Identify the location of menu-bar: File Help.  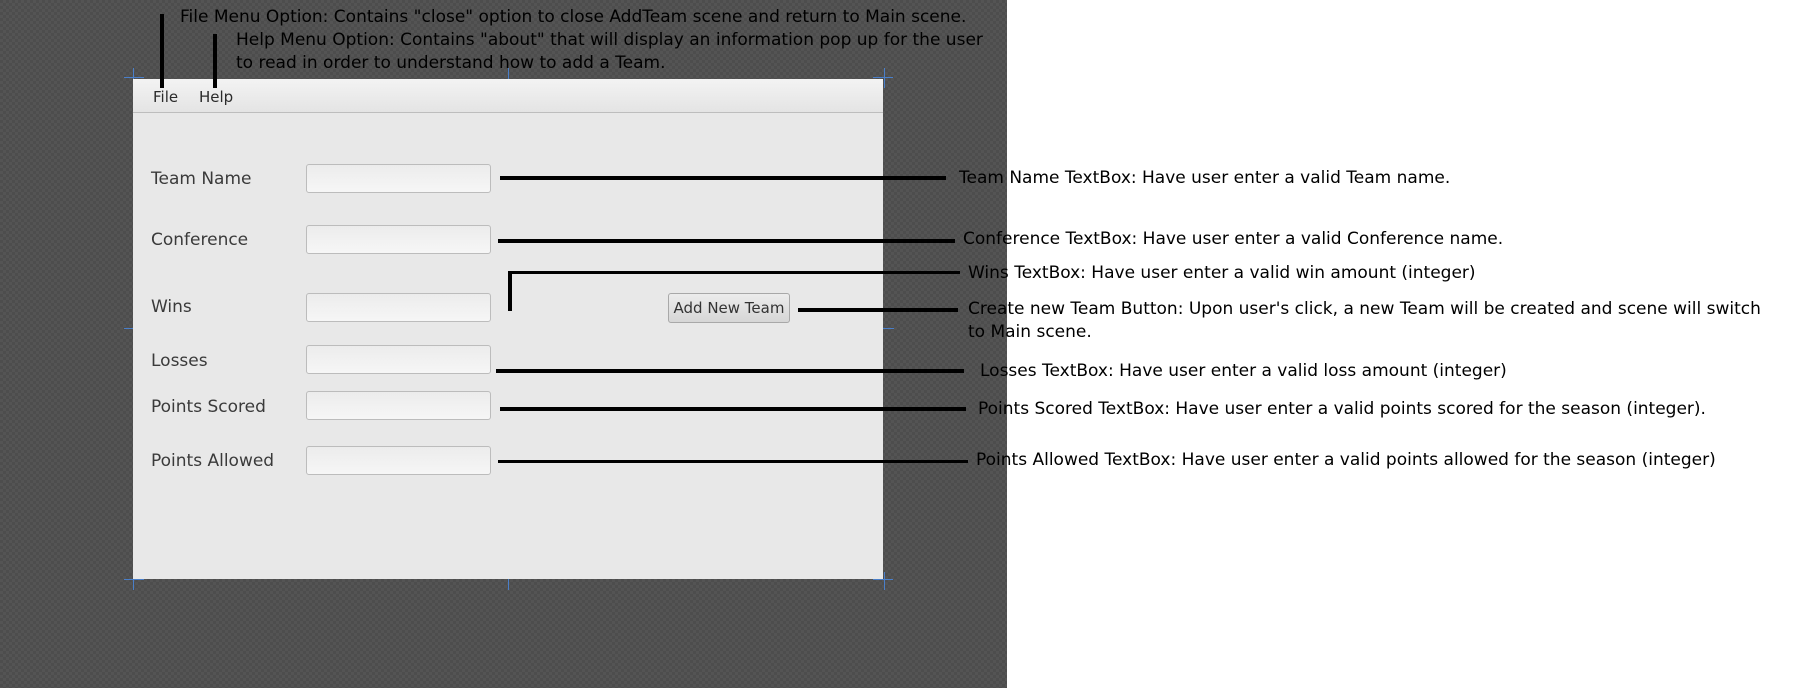
(508, 96).